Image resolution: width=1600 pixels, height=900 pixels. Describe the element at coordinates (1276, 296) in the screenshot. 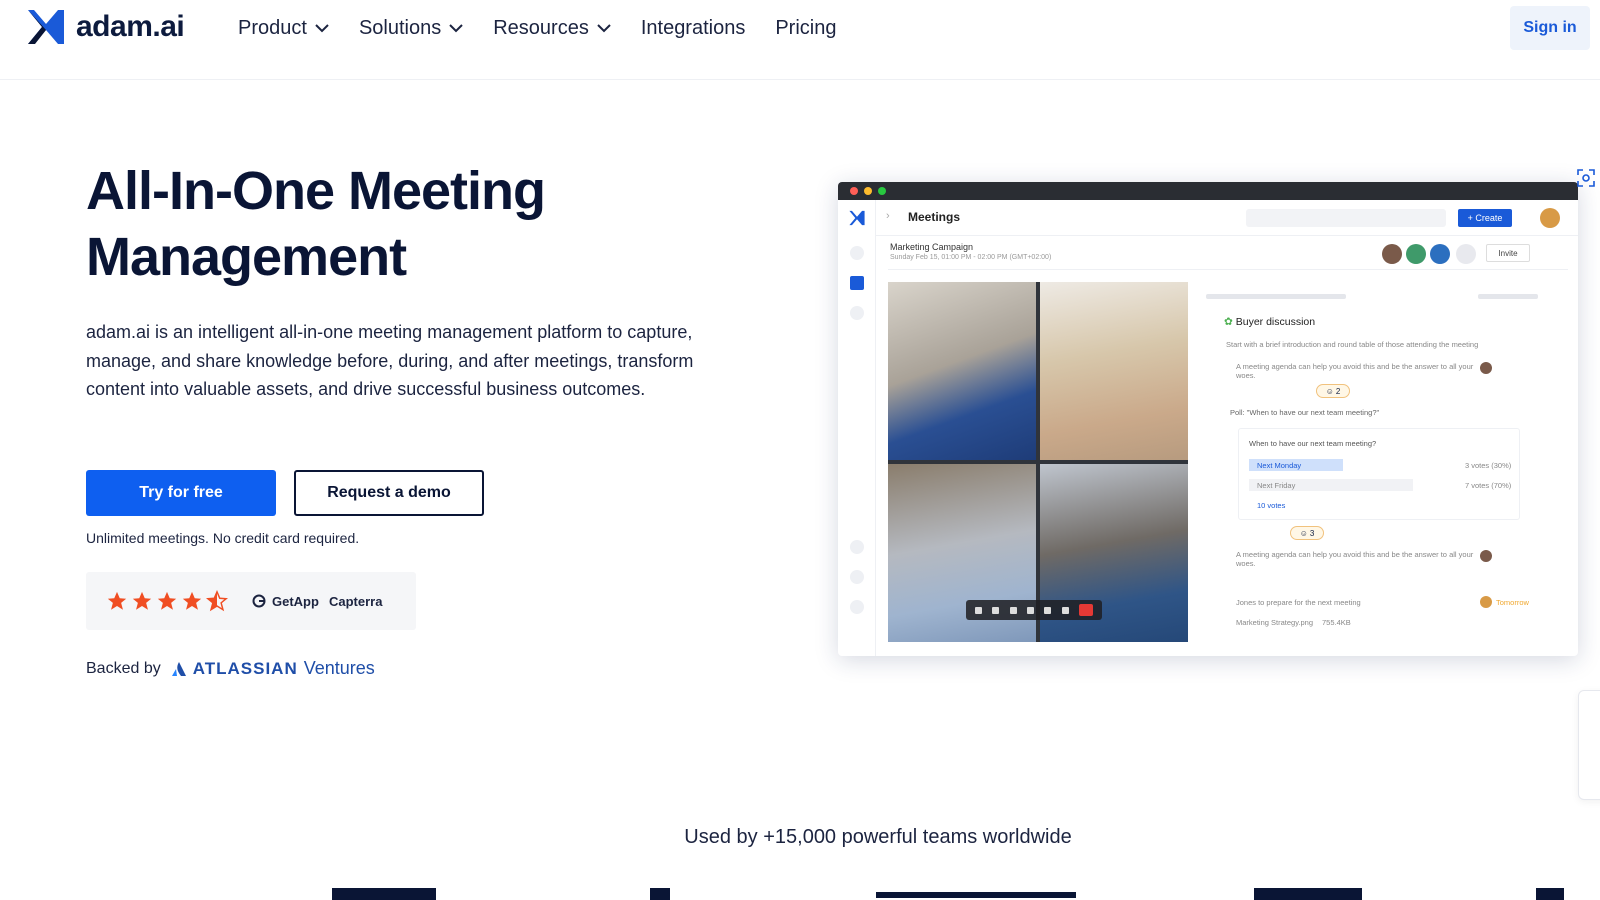

I see `toolbar-icons` at that location.